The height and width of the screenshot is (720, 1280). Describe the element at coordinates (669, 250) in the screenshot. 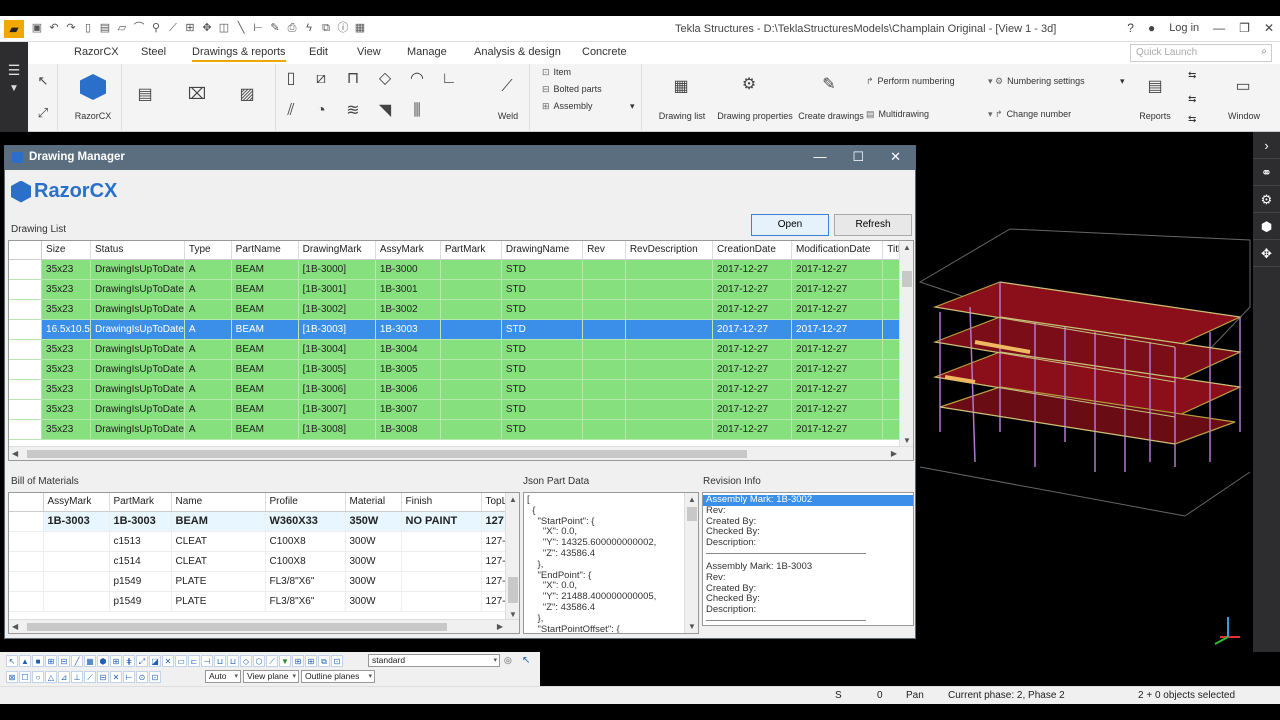

I see `col-header-revdescription: RevDescription` at that location.